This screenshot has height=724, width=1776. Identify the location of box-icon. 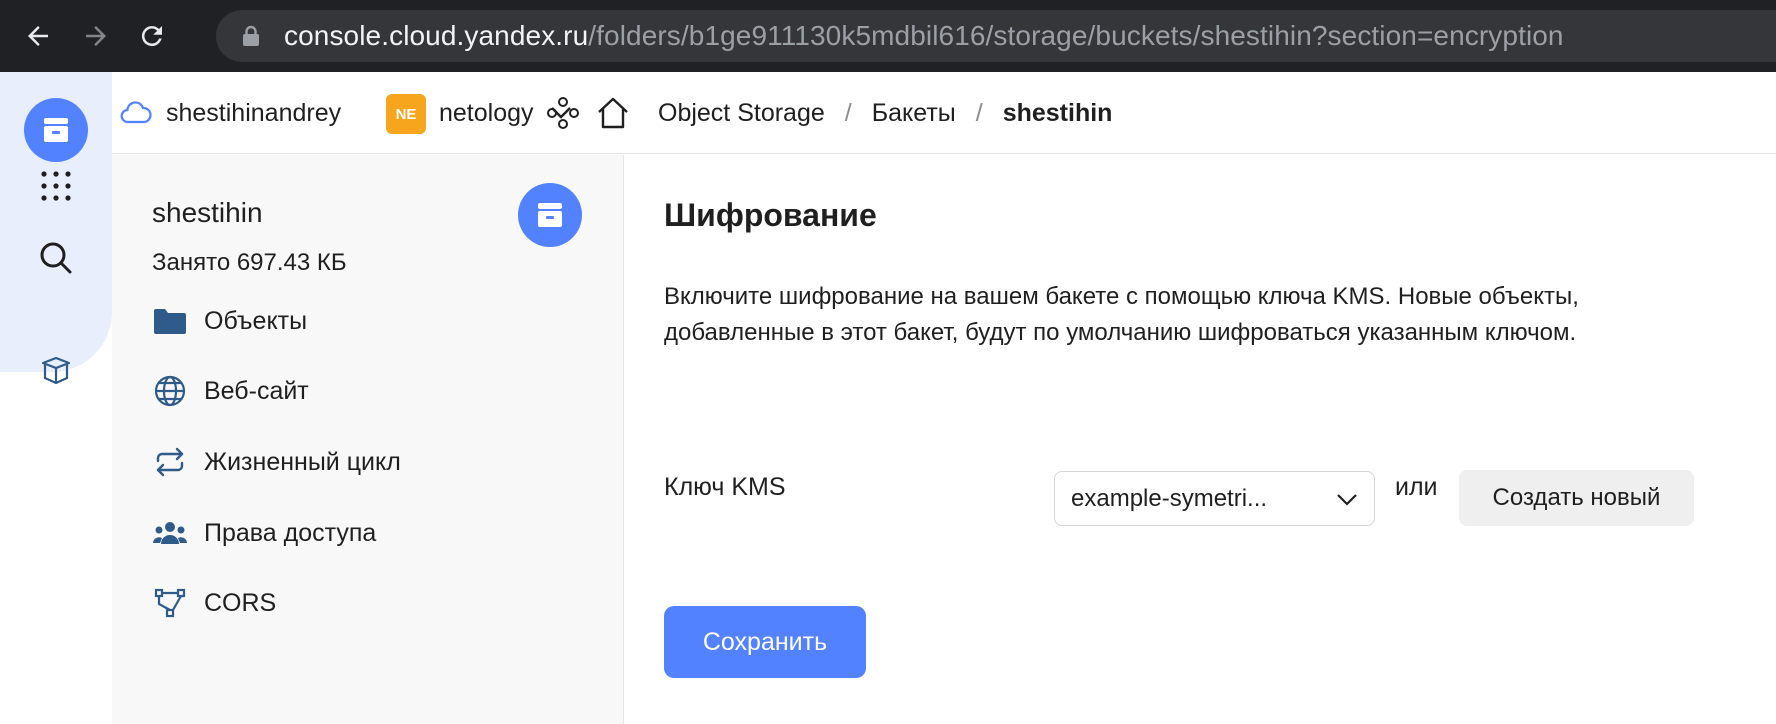
(56, 370).